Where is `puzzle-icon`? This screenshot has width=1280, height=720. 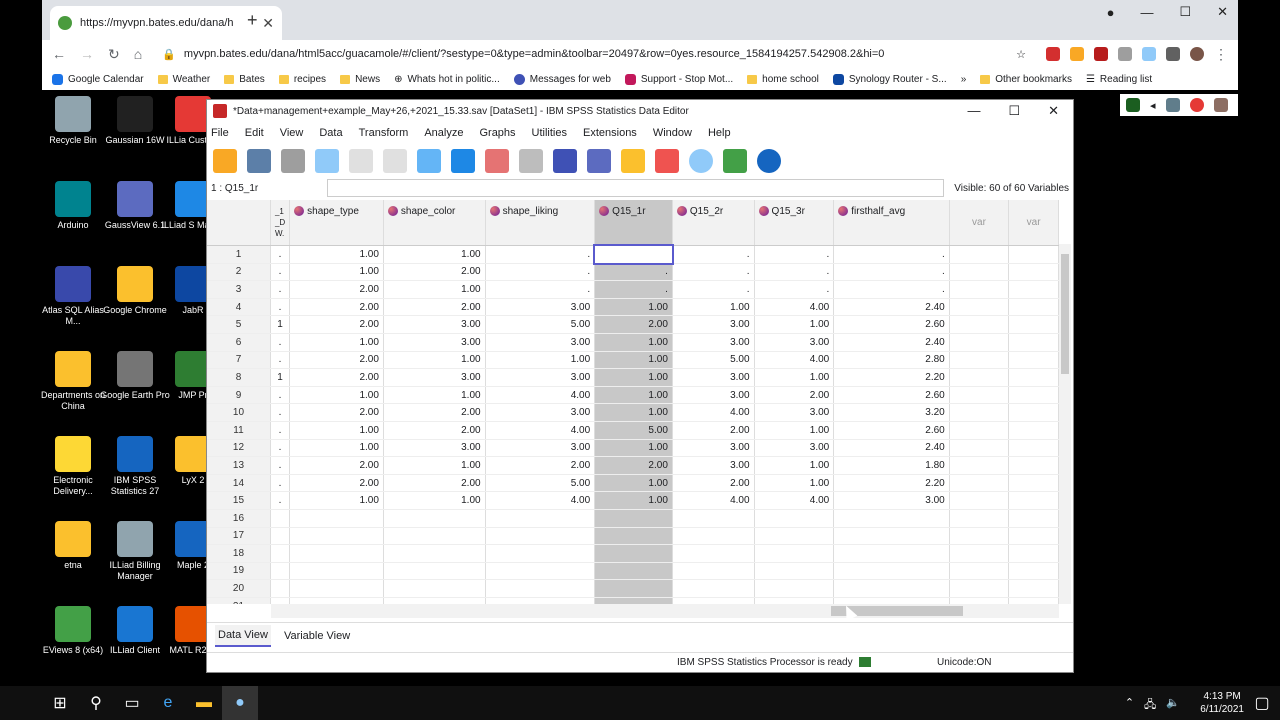 puzzle-icon is located at coordinates (1173, 54).